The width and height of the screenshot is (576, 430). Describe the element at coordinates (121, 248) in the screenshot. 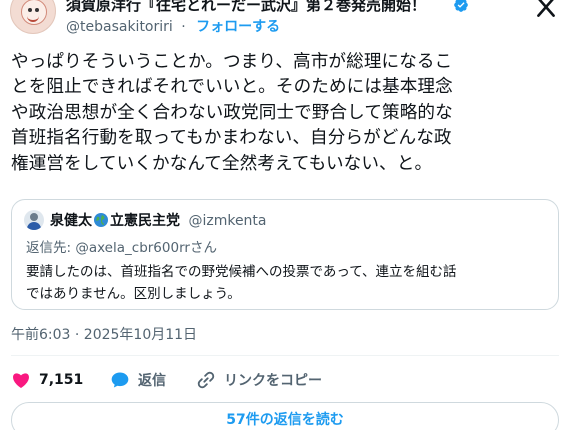

I see `quoted-reply-to: 返信先: @axela_cbr600rrさん` at that location.